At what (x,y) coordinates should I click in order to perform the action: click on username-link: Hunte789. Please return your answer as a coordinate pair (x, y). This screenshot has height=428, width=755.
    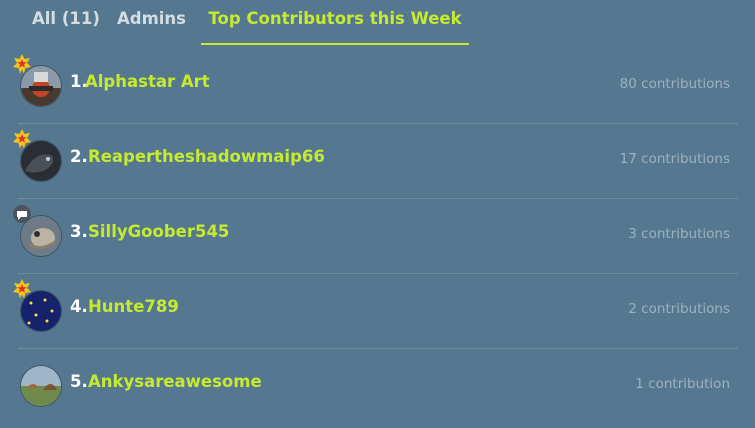
    Looking at the image, I should click on (133, 306).